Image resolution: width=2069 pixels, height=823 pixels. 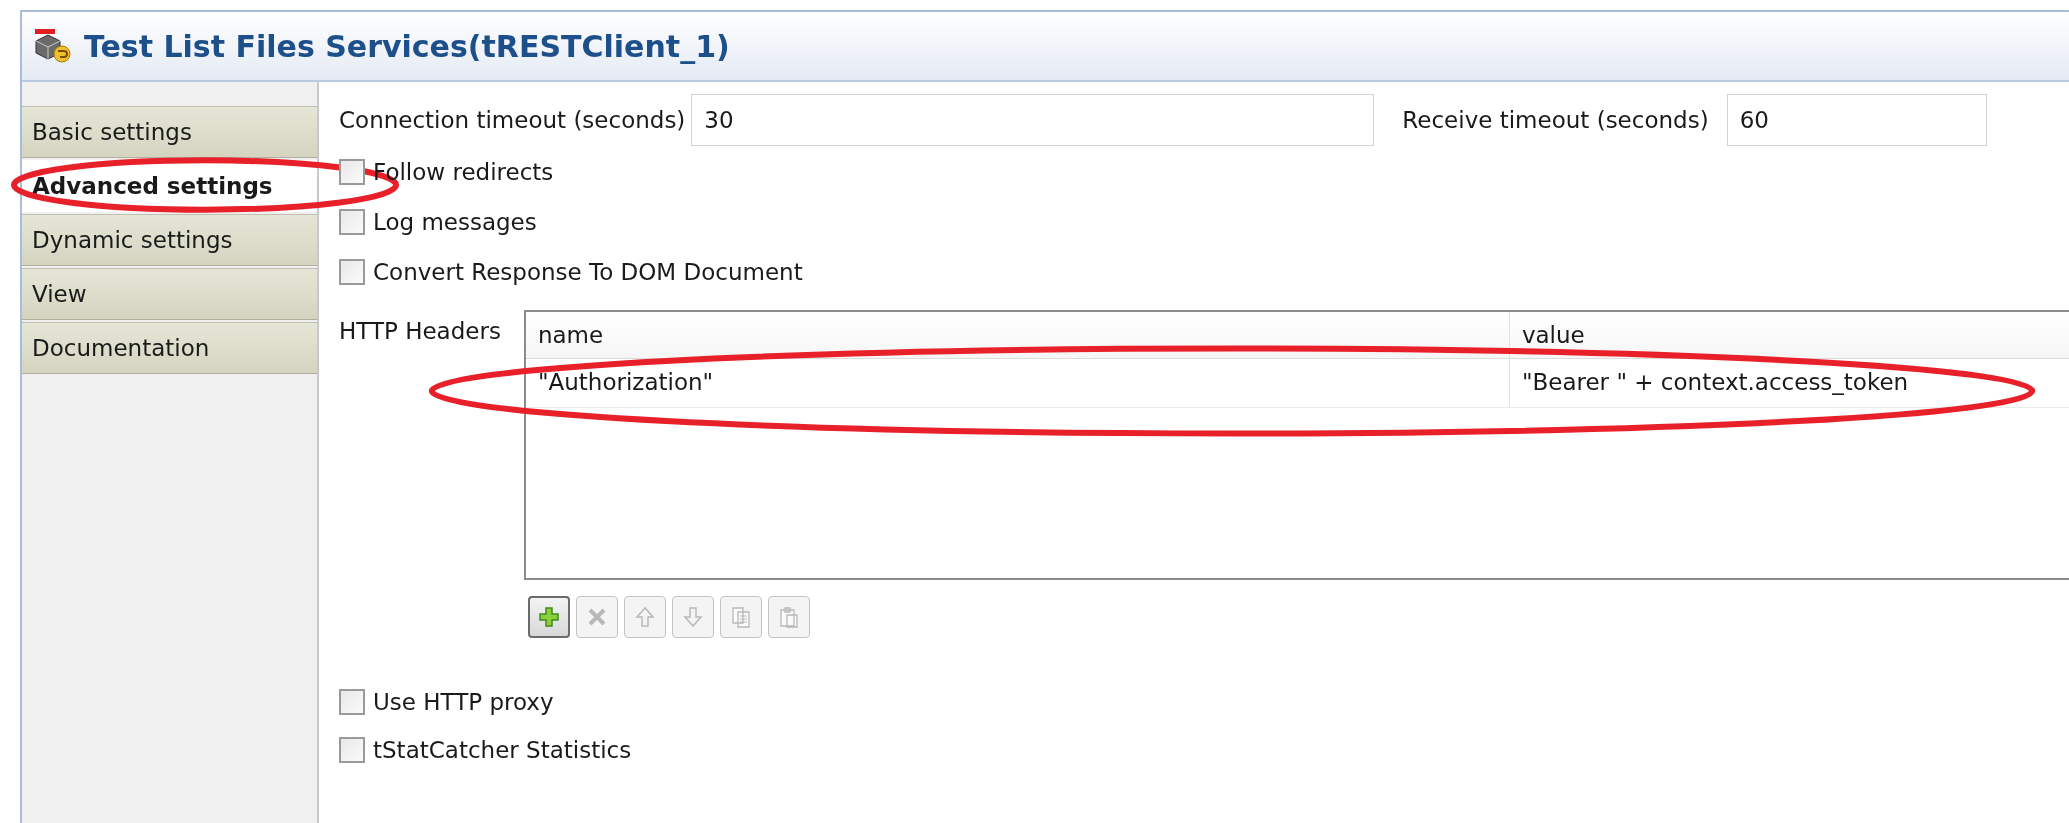 I want to click on table-cell-text: "Bearer " + context.access_token, so click(x=1715, y=382).